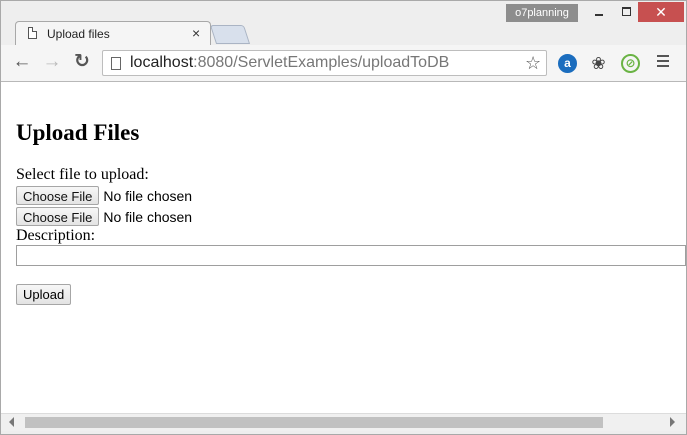 The image size is (687, 435). What do you see at coordinates (672, 422) in the screenshot?
I see `scroll-right-icon` at bounding box center [672, 422].